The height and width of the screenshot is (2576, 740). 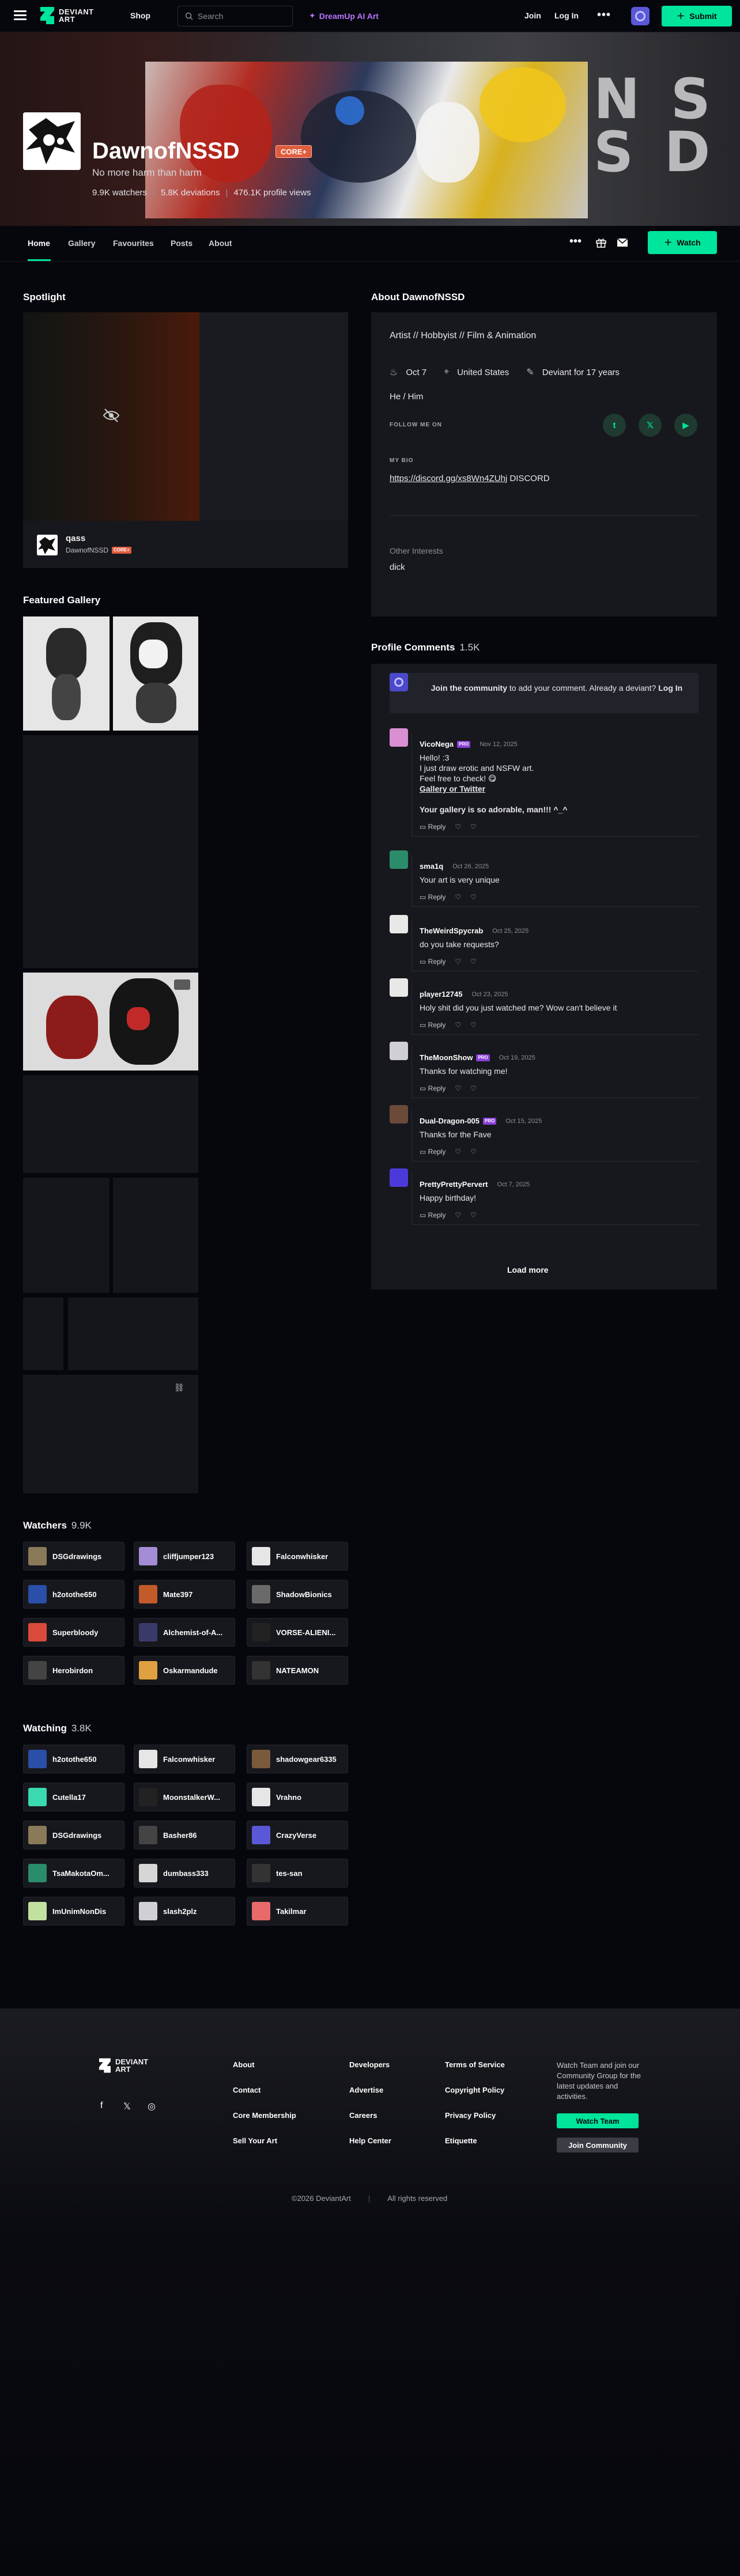 What do you see at coordinates (123, 2065) in the screenshot?
I see `footer-logo: DEVIANT ART` at bounding box center [123, 2065].